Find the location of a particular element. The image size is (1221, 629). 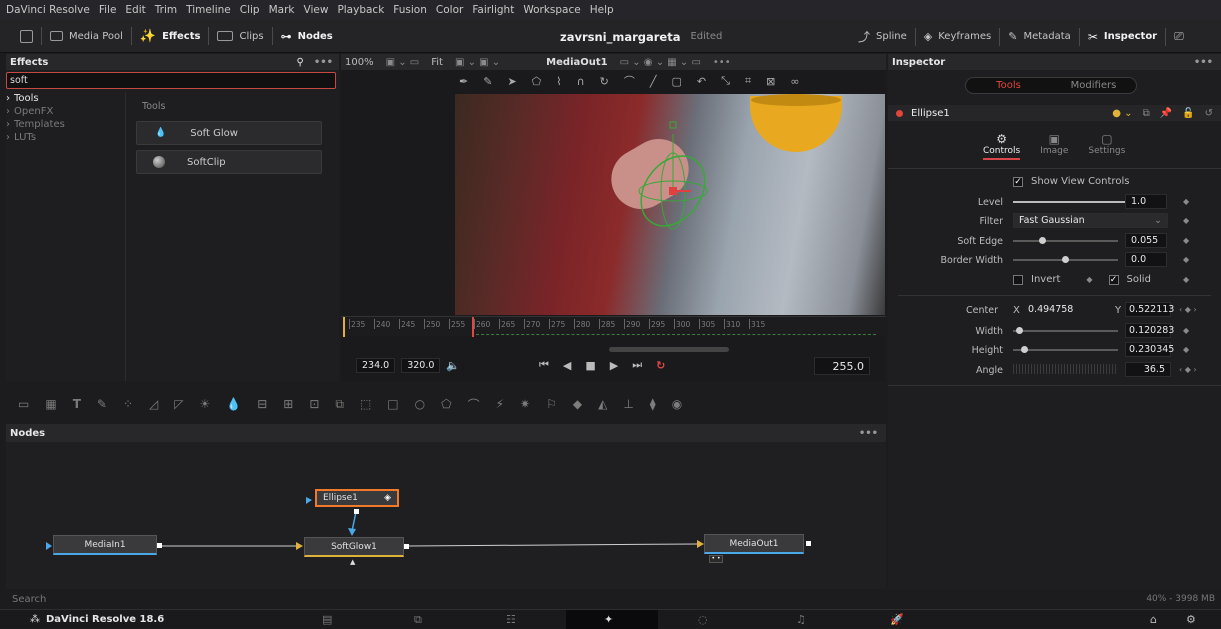

effects-button: ✨ Effects is located at coordinates (170, 36).